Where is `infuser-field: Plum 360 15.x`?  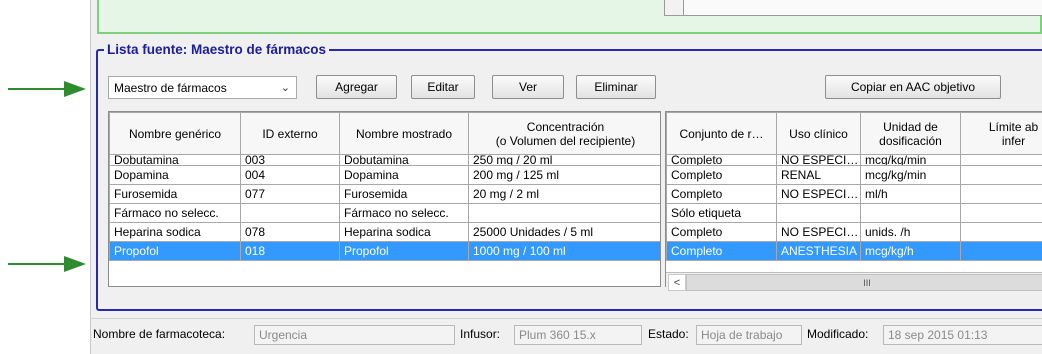
infuser-field: Plum 360 15.x is located at coordinates (578, 335).